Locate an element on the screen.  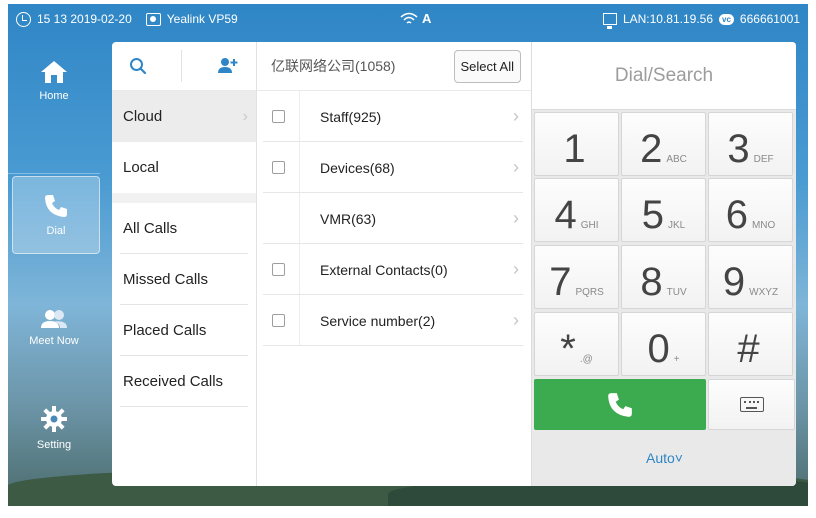
key-letters: DEF is located at coordinates (763, 159).